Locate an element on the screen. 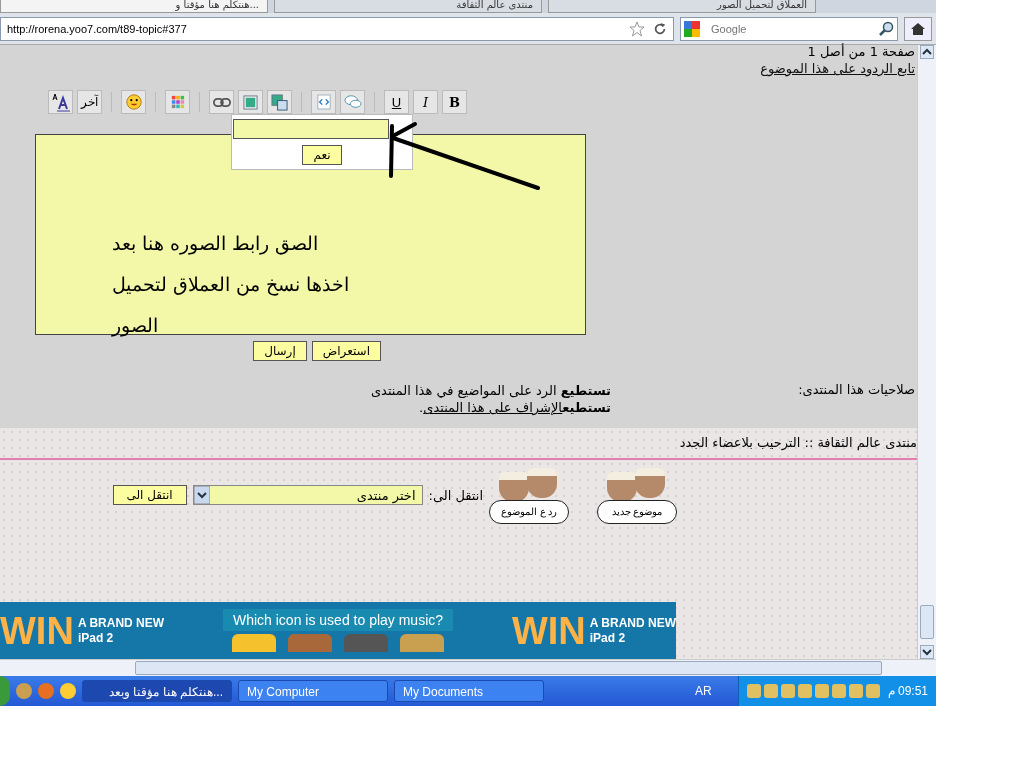  image-url-field is located at coordinates (311, 129).